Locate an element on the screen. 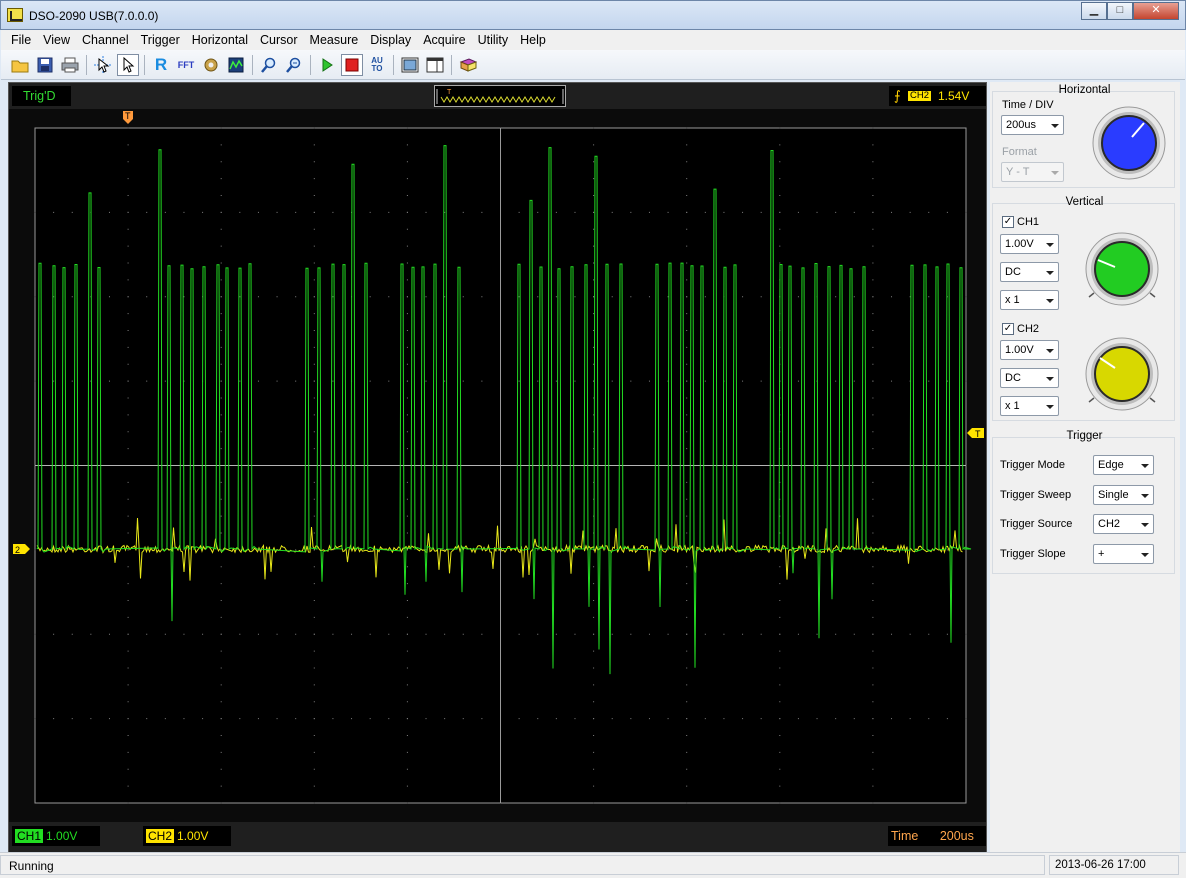 Image resolution: width=1186 pixels, height=878 pixels. trigger-mode-select: Edge is located at coordinates (1123, 465).